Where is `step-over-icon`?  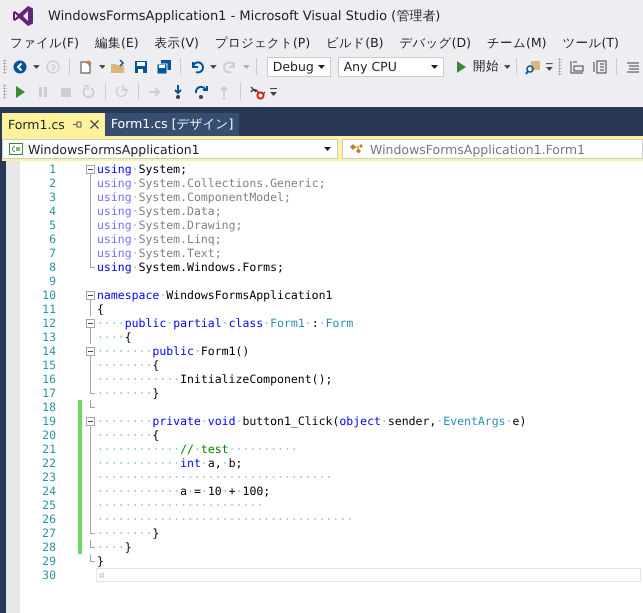
step-over-icon is located at coordinates (201, 92).